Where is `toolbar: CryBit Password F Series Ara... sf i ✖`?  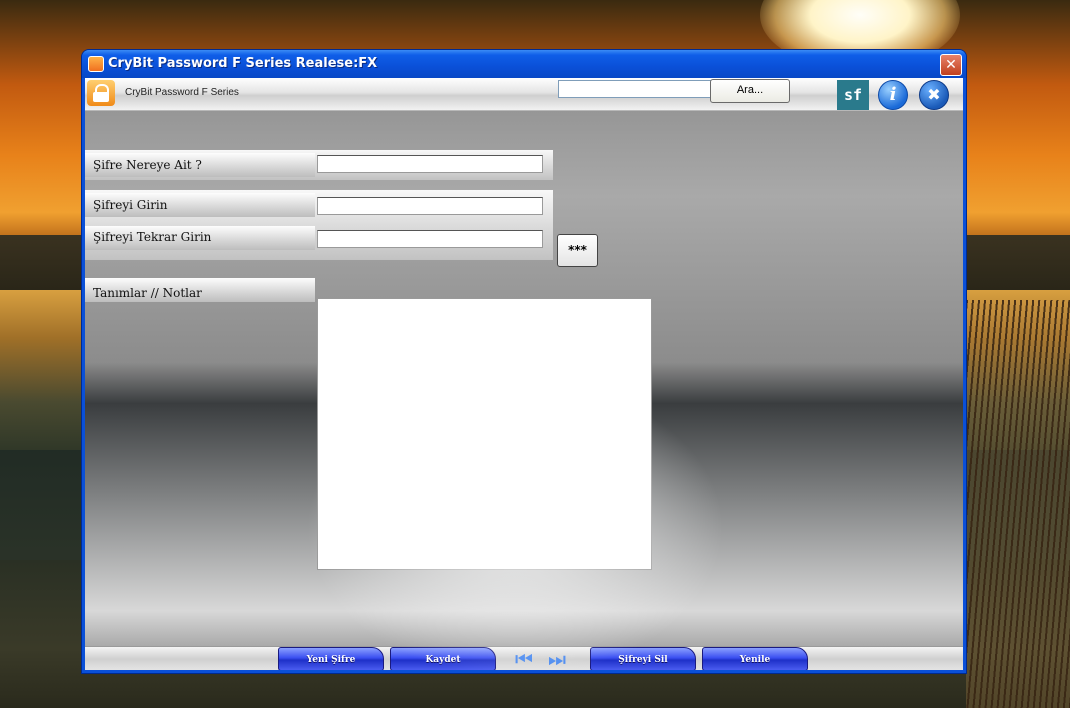
toolbar: CryBit Password F Series Ara... sf i ✖ is located at coordinates (524, 94).